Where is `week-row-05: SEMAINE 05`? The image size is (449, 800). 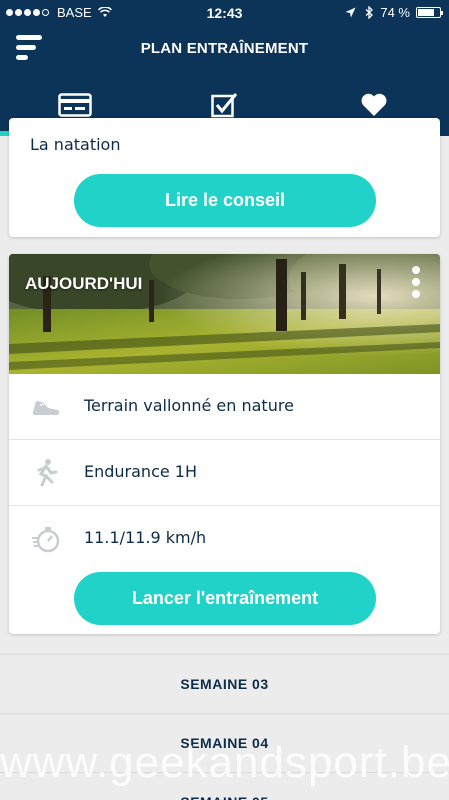 week-row-05: SEMAINE 05 is located at coordinates (224, 786).